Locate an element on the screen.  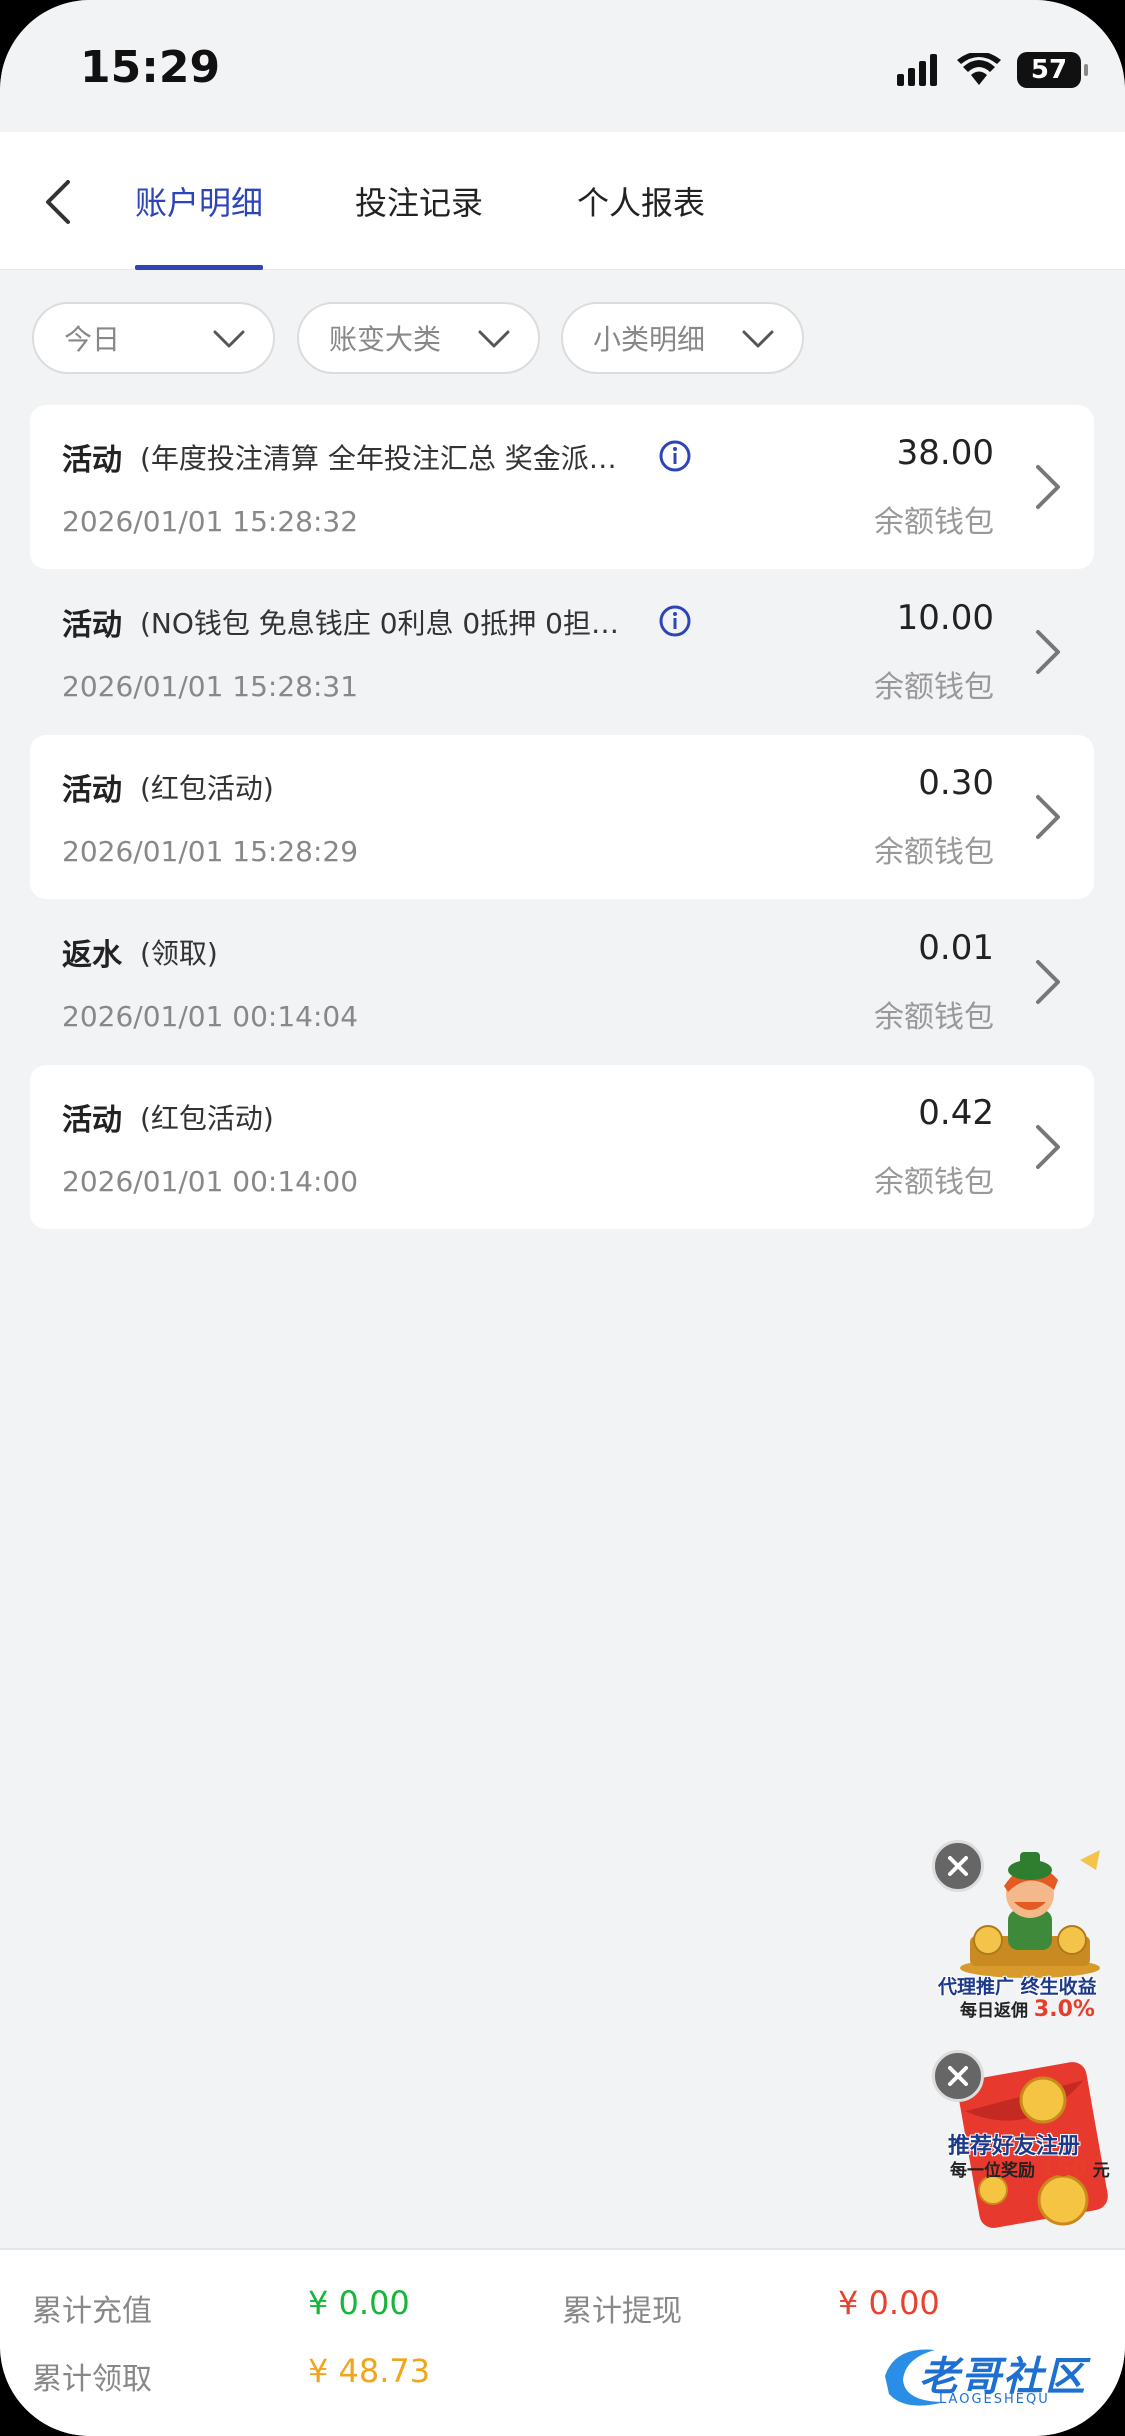
record-time: 2026/01/01 15:28:32 is located at coordinates (210, 521).